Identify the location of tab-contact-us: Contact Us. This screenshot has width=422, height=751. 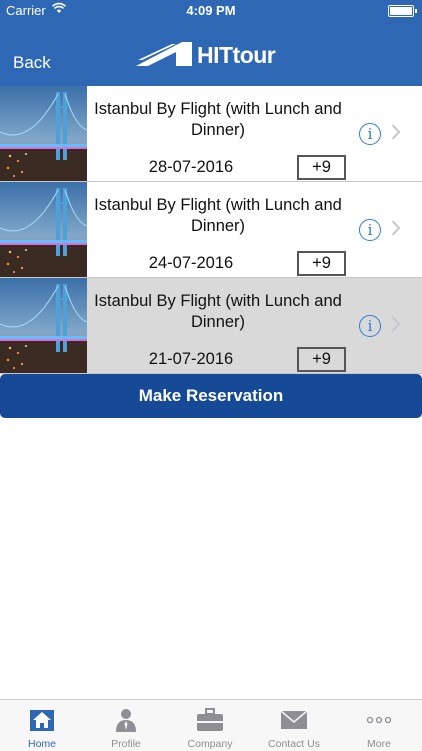
(294, 725).